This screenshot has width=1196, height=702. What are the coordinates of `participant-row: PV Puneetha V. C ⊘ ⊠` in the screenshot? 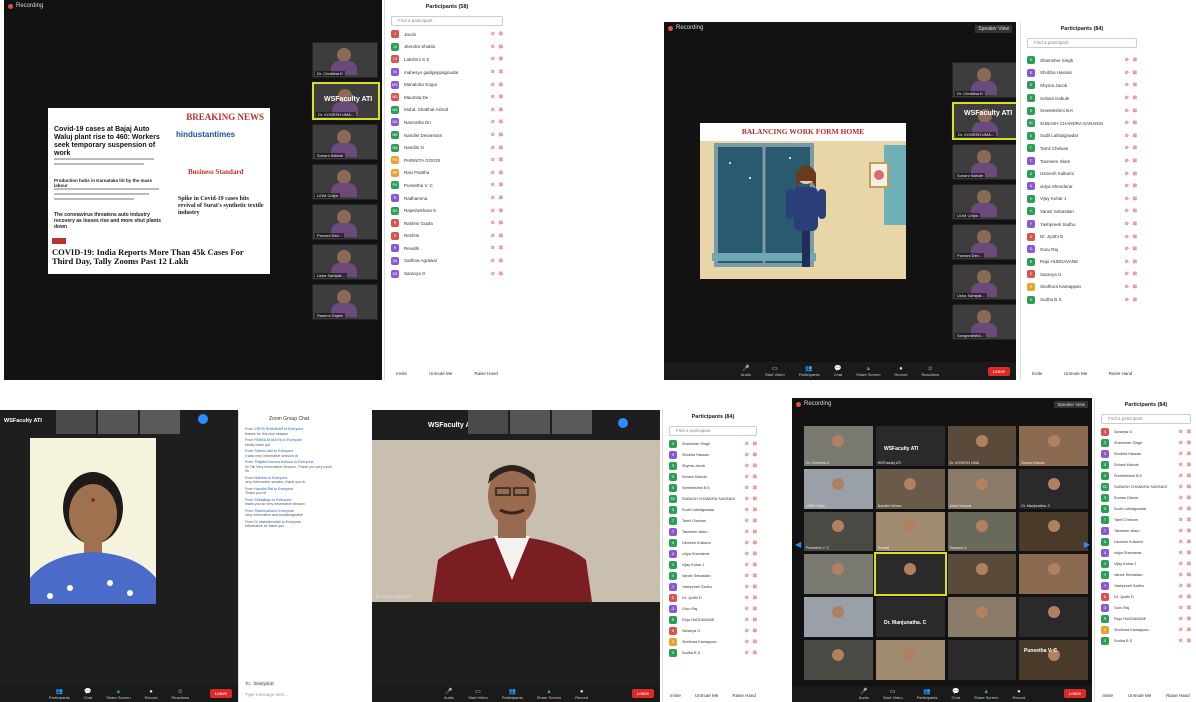 It's located at (447, 185).